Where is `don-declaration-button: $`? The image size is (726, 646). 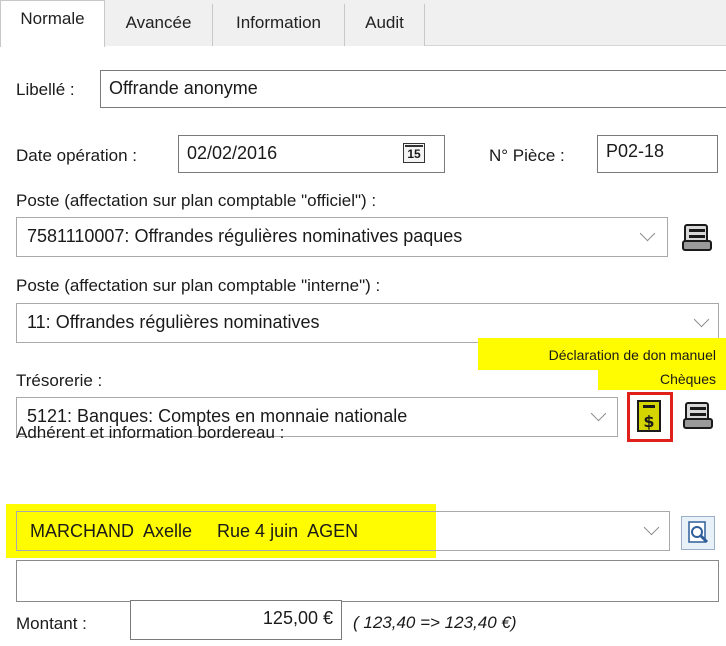
don-declaration-button: $ is located at coordinates (650, 417).